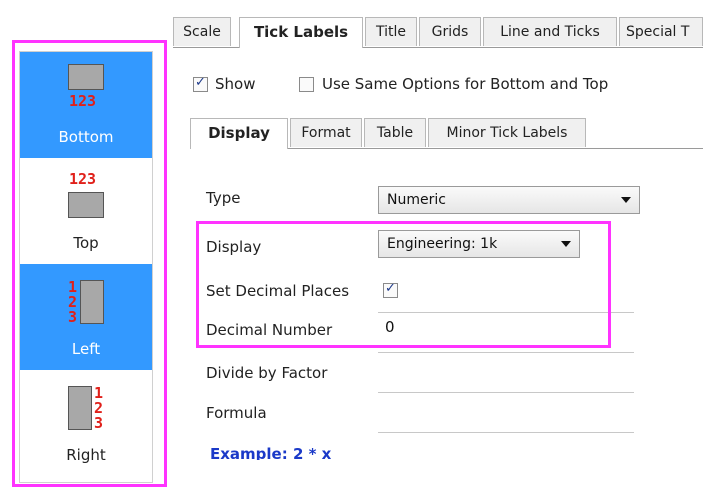 The width and height of the screenshot is (703, 493). I want to click on type-select-value: Numeric, so click(416, 200).